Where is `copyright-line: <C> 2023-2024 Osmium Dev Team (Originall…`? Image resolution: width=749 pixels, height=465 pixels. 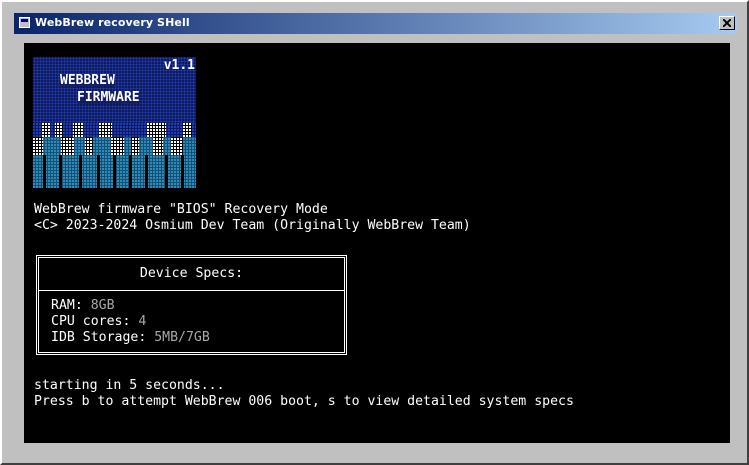 copyright-line: <C> 2023-2024 Osmium Dev Team (Originall… is located at coordinates (252, 225).